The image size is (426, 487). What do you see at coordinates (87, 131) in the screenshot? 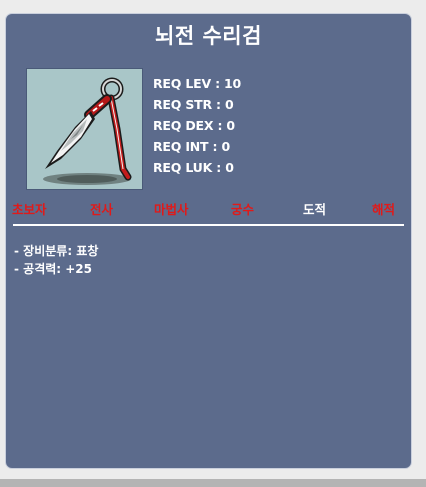
I see `throwing-star-icon` at bounding box center [87, 131].